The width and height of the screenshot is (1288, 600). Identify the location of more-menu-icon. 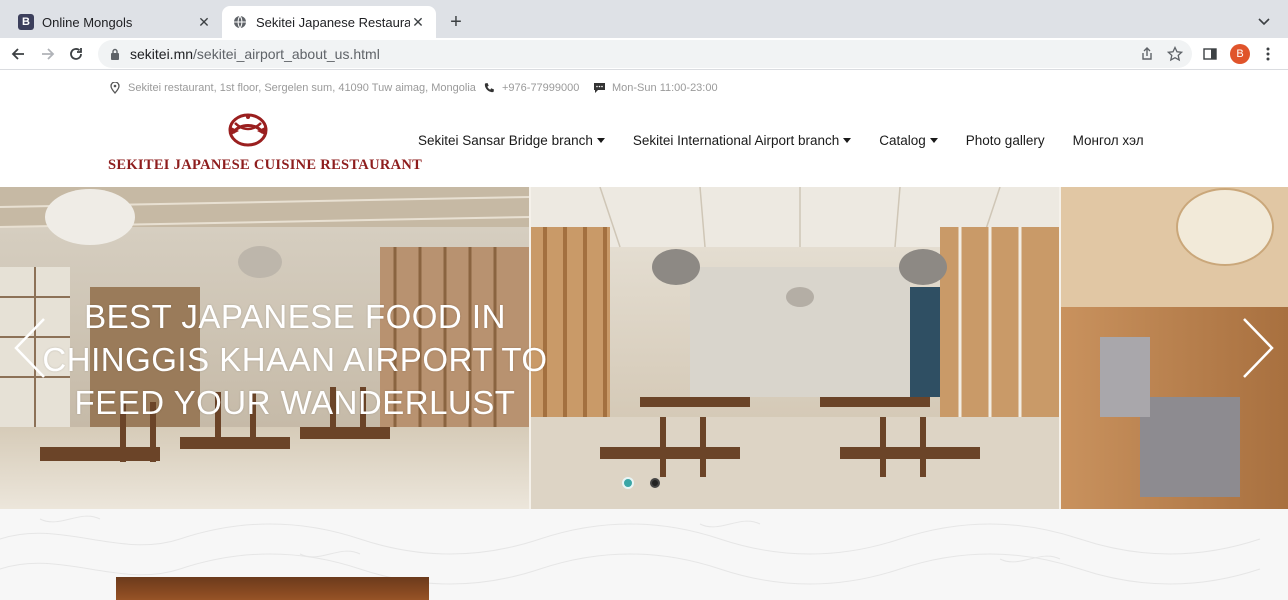
(1268, 54).